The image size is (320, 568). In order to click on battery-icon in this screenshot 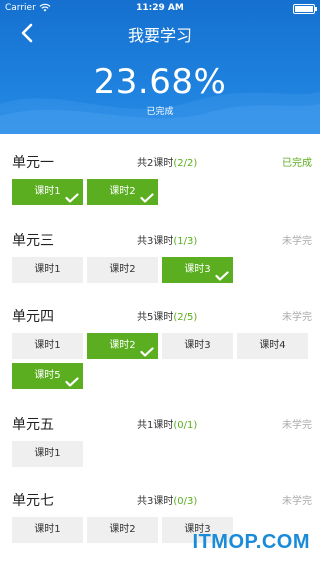, I will do `click(305, 9)`.